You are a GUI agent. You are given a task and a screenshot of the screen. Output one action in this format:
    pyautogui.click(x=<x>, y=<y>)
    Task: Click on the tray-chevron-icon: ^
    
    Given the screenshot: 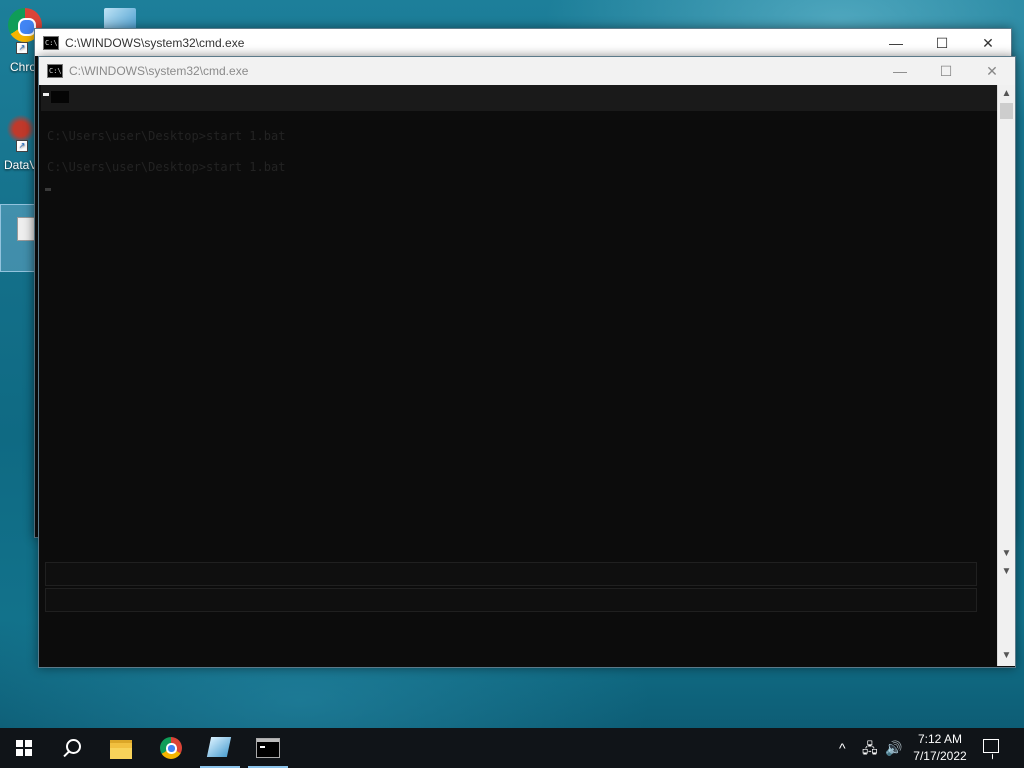 What is the action you would take?
    pyautogui.click(x=842, y=748)
    